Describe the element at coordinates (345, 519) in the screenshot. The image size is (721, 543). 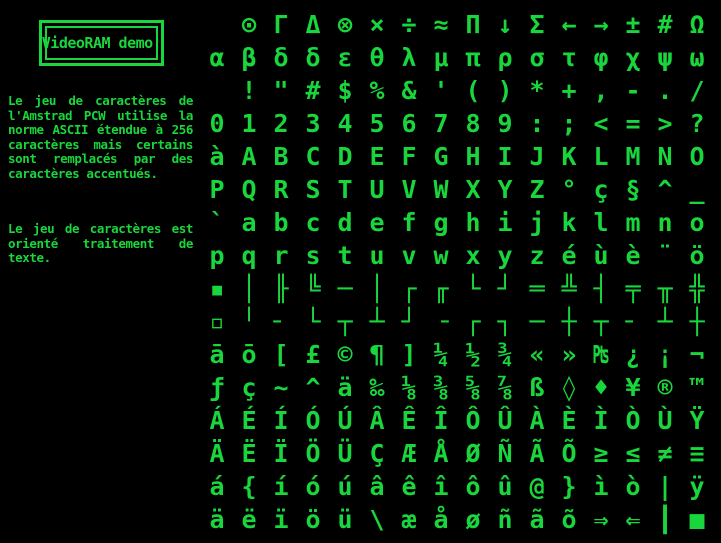
I see `character-cell: ü` at that location.